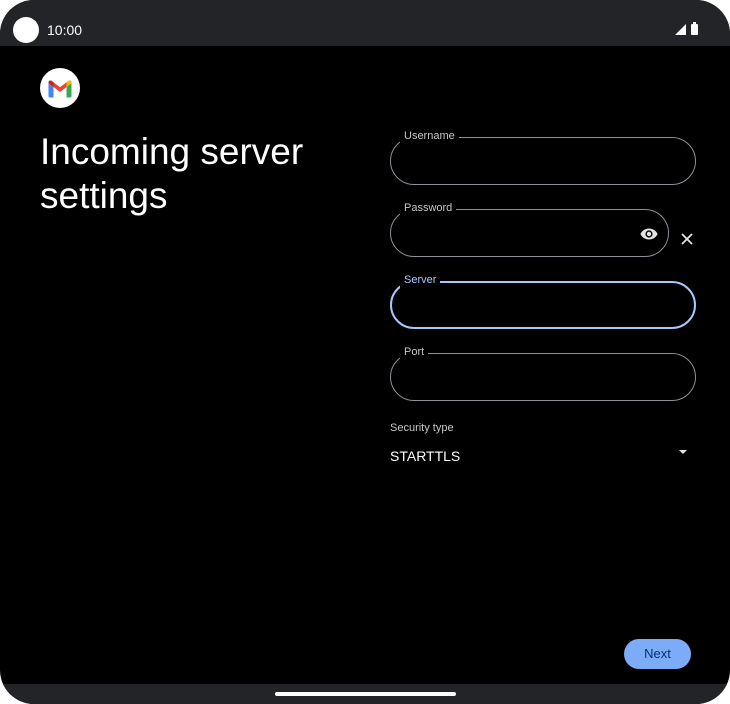 The width and height of the screenshot is (730, 704). I want to click on clear-password-button, so click(687, 239).